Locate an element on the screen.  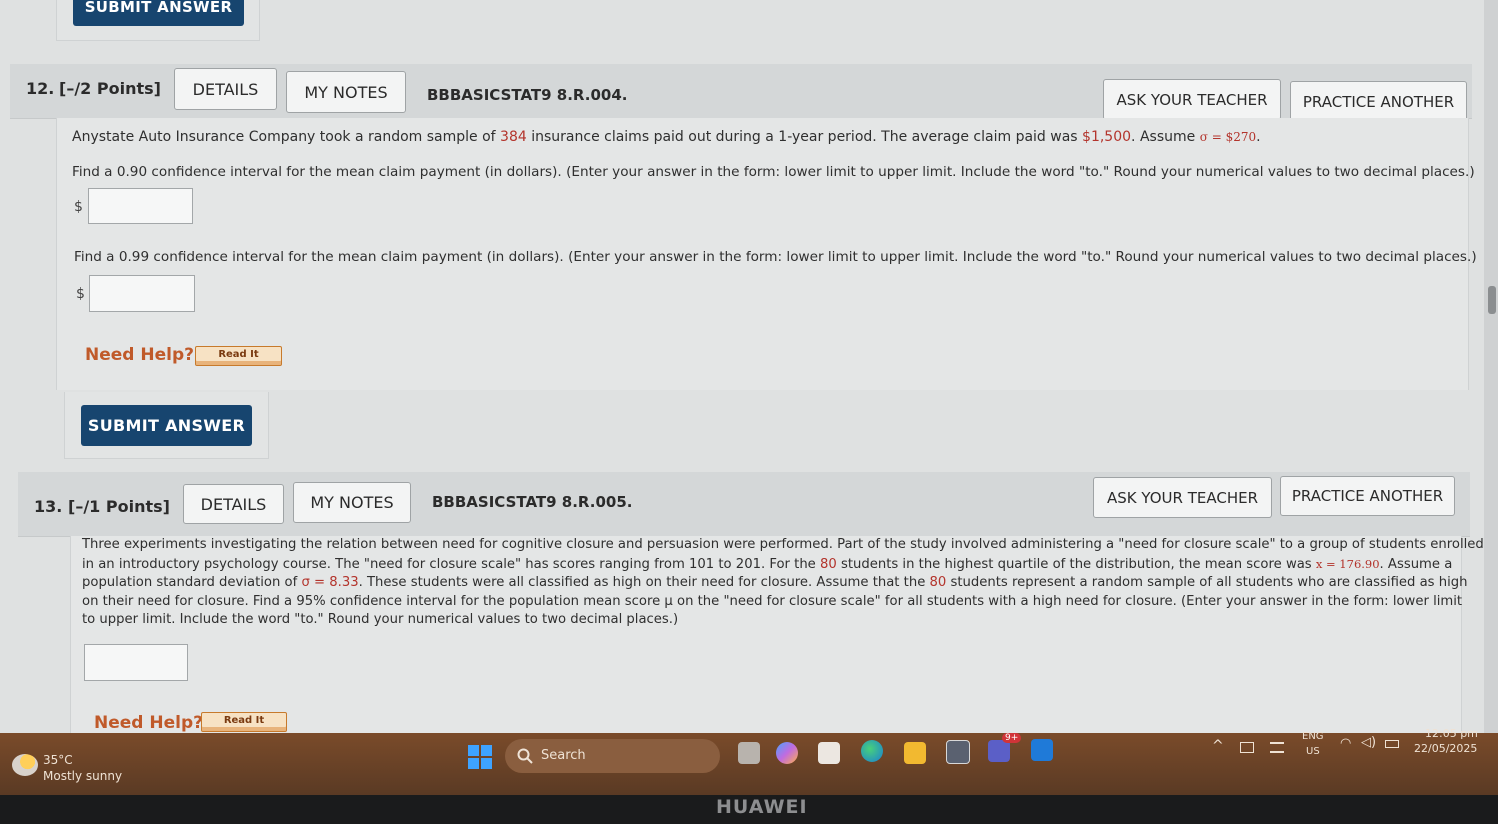
q12-need-help-label: Need Help? is located at coordinates (139, 355).